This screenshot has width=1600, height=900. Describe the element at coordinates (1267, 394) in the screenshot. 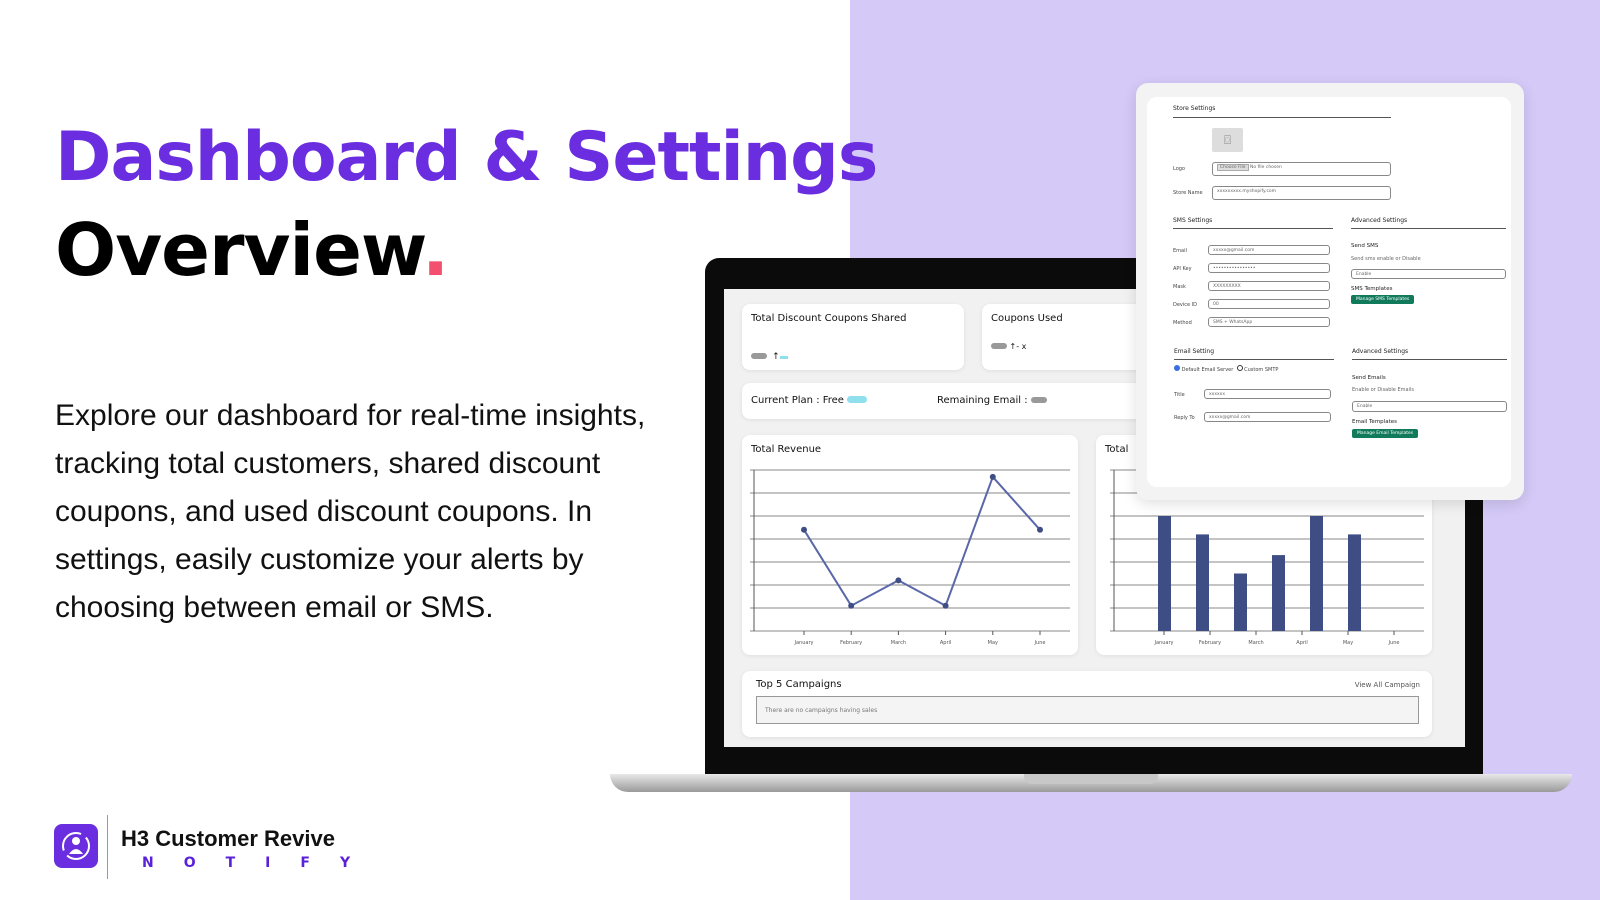

I see `field-input: xxxxxx` at that location.